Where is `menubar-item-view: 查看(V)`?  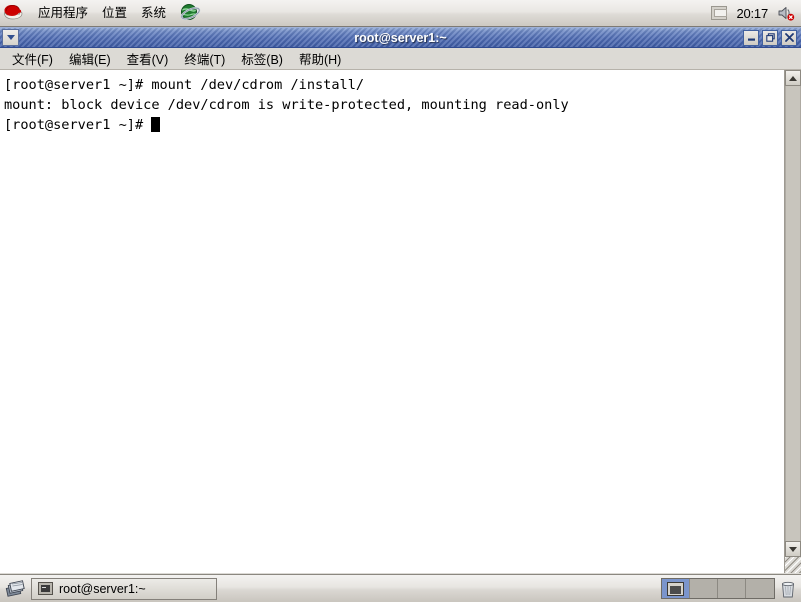
menubar-item-view: 查看(V) is located at coordinates (148, 59).